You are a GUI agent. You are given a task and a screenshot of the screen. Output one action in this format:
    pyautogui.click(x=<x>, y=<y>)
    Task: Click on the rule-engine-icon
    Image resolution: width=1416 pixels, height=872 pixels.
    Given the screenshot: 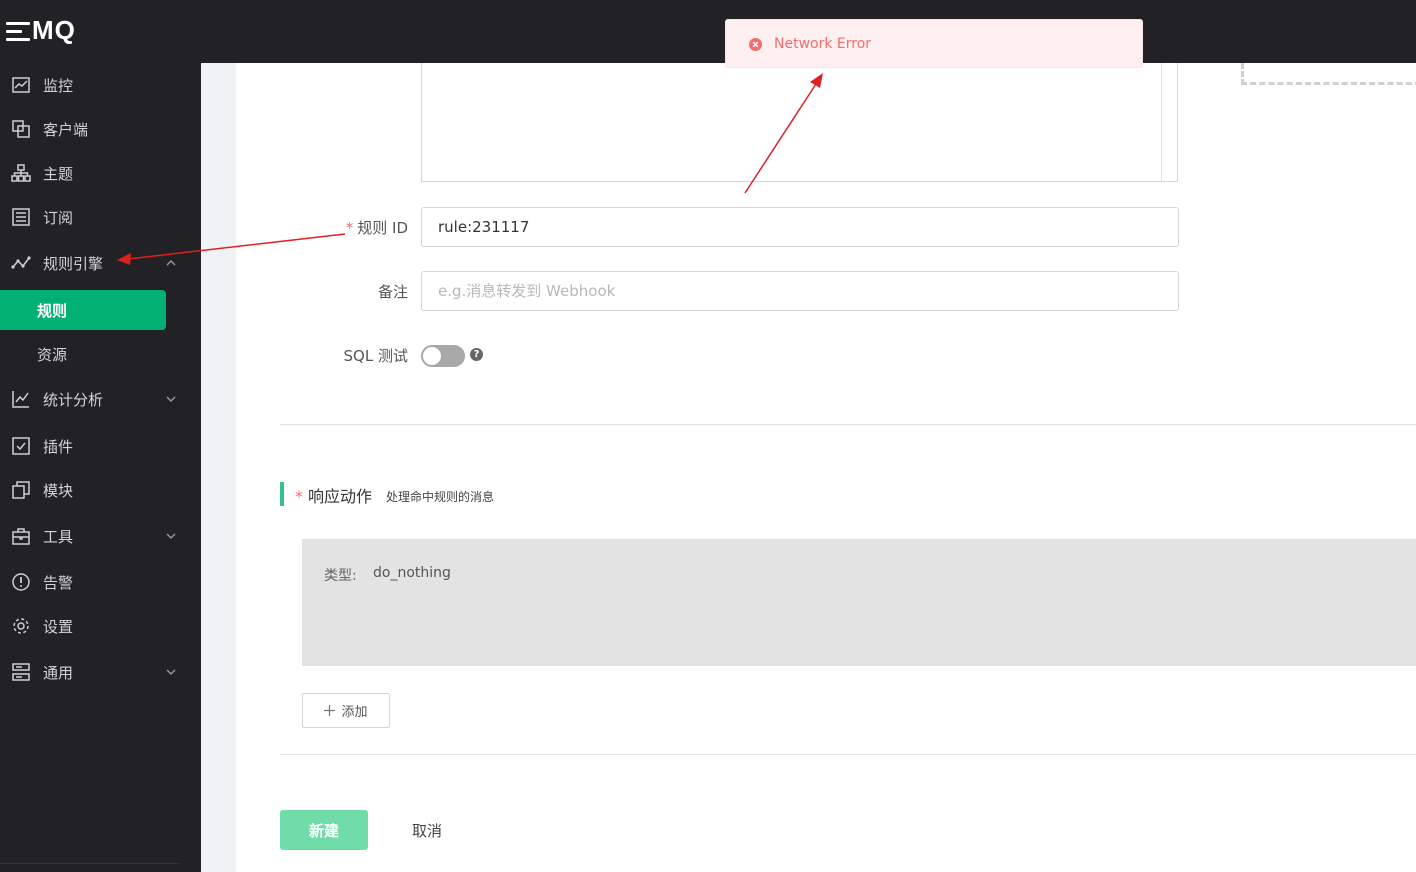 What is the action you would take?
    pyautogui.click(x=21, y=262)
    